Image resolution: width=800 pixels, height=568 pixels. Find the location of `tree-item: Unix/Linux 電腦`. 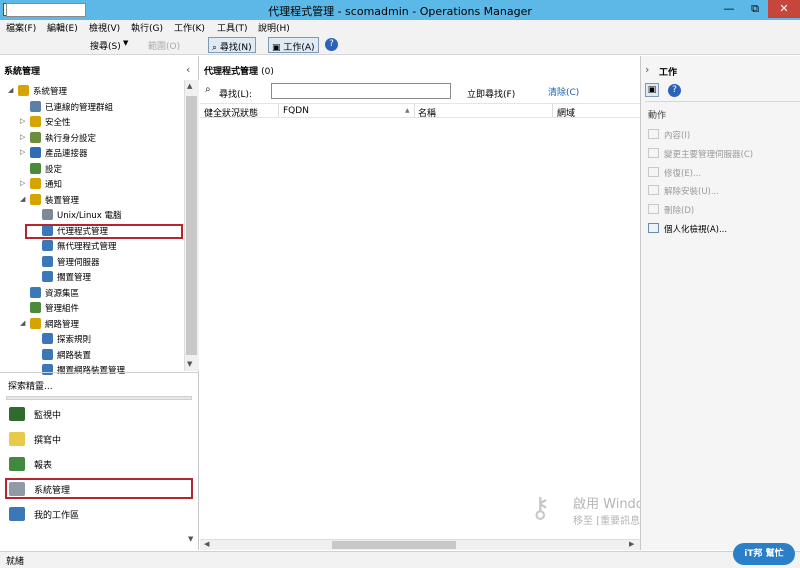

tree-item: Unix/Linux 電腦 is located at coordinates (91, 215).